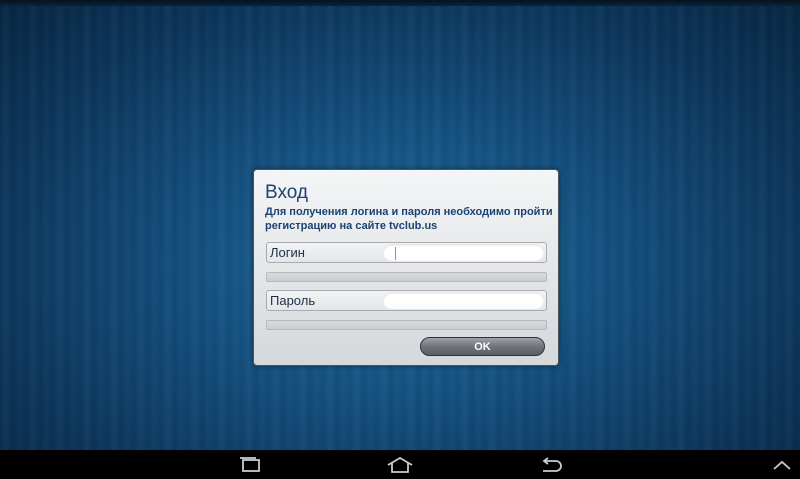  I want to click on dialog-title: Вход, so click(286, 192).